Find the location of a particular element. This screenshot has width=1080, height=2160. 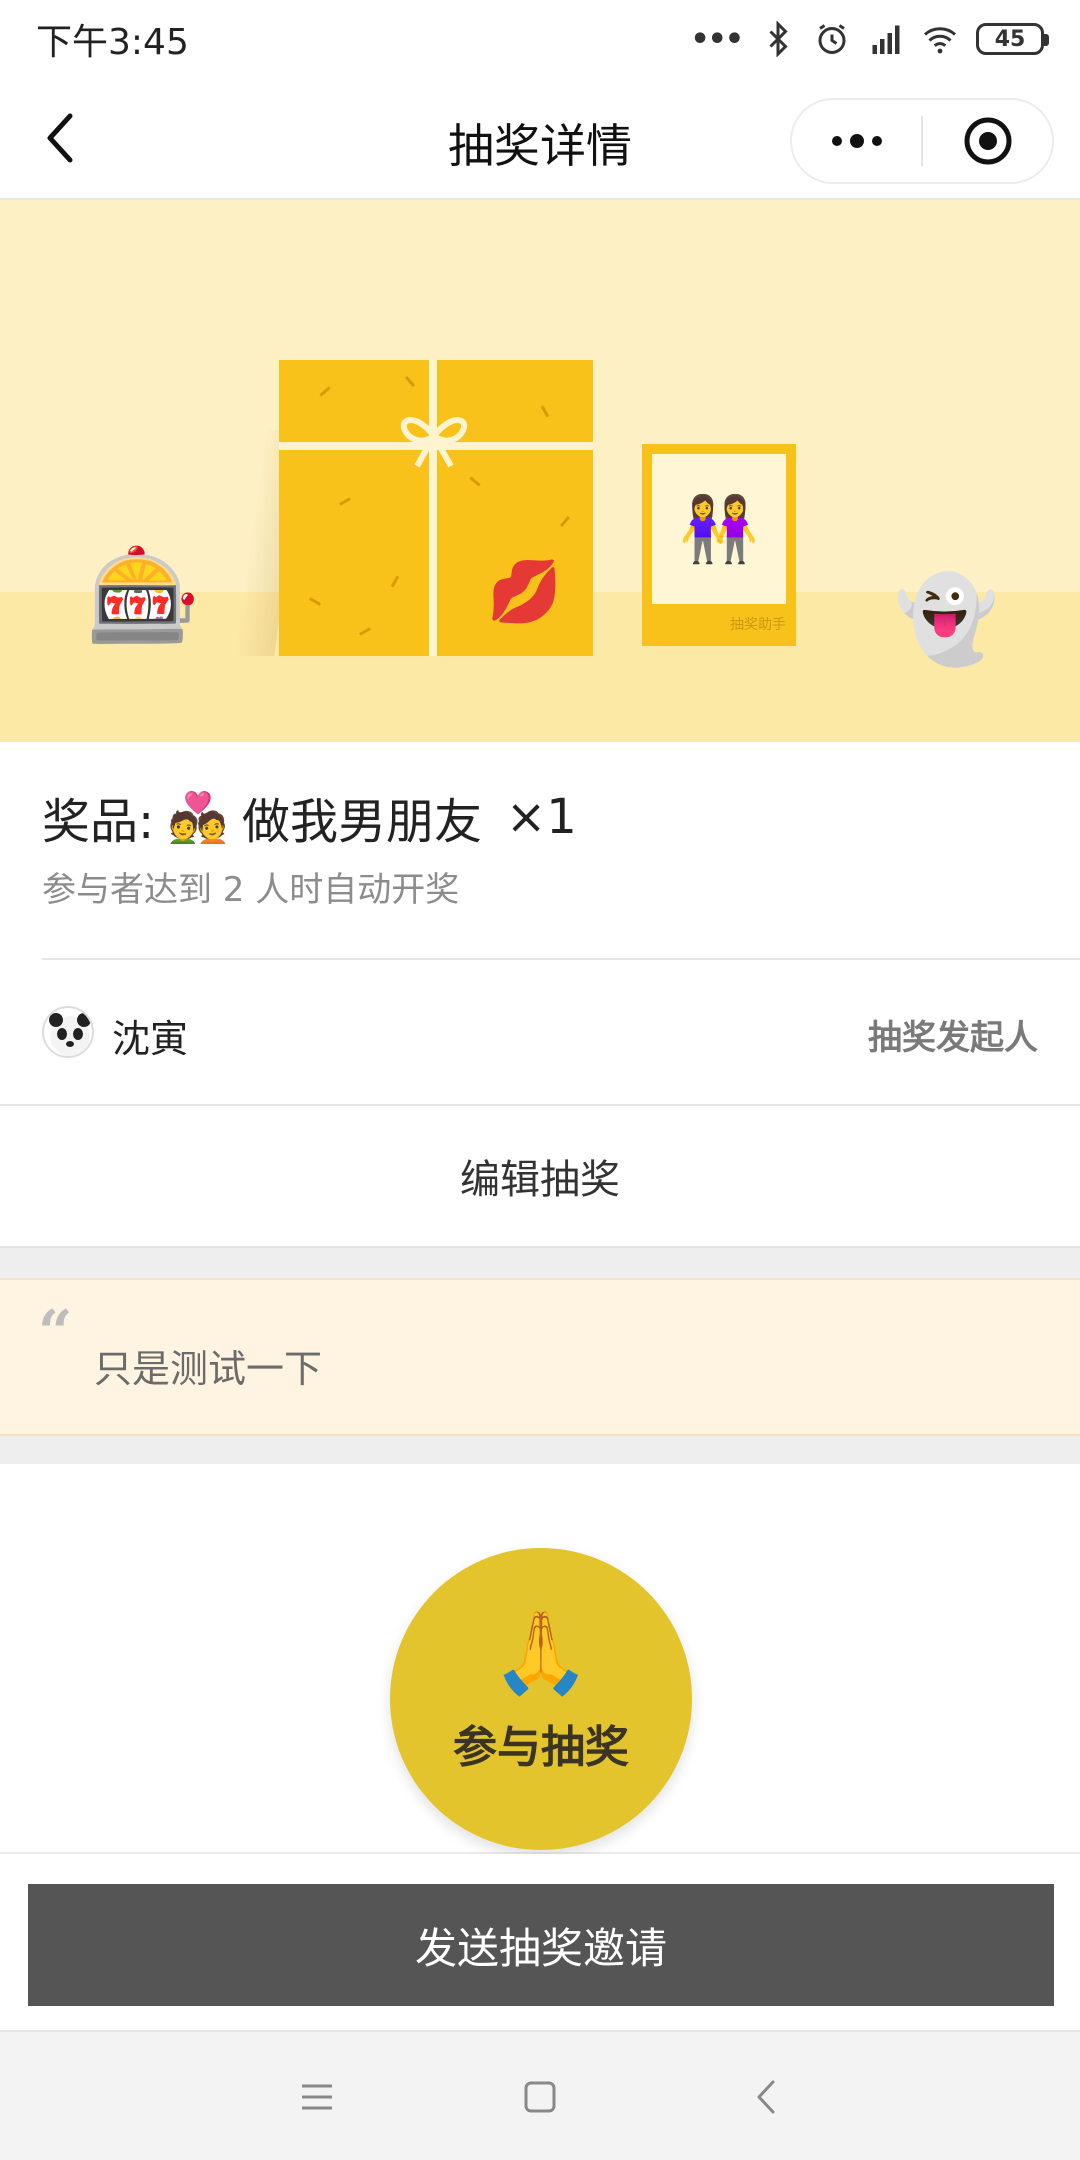

photo-caption: 抽奖助手 is located at coordinates (758, 625).